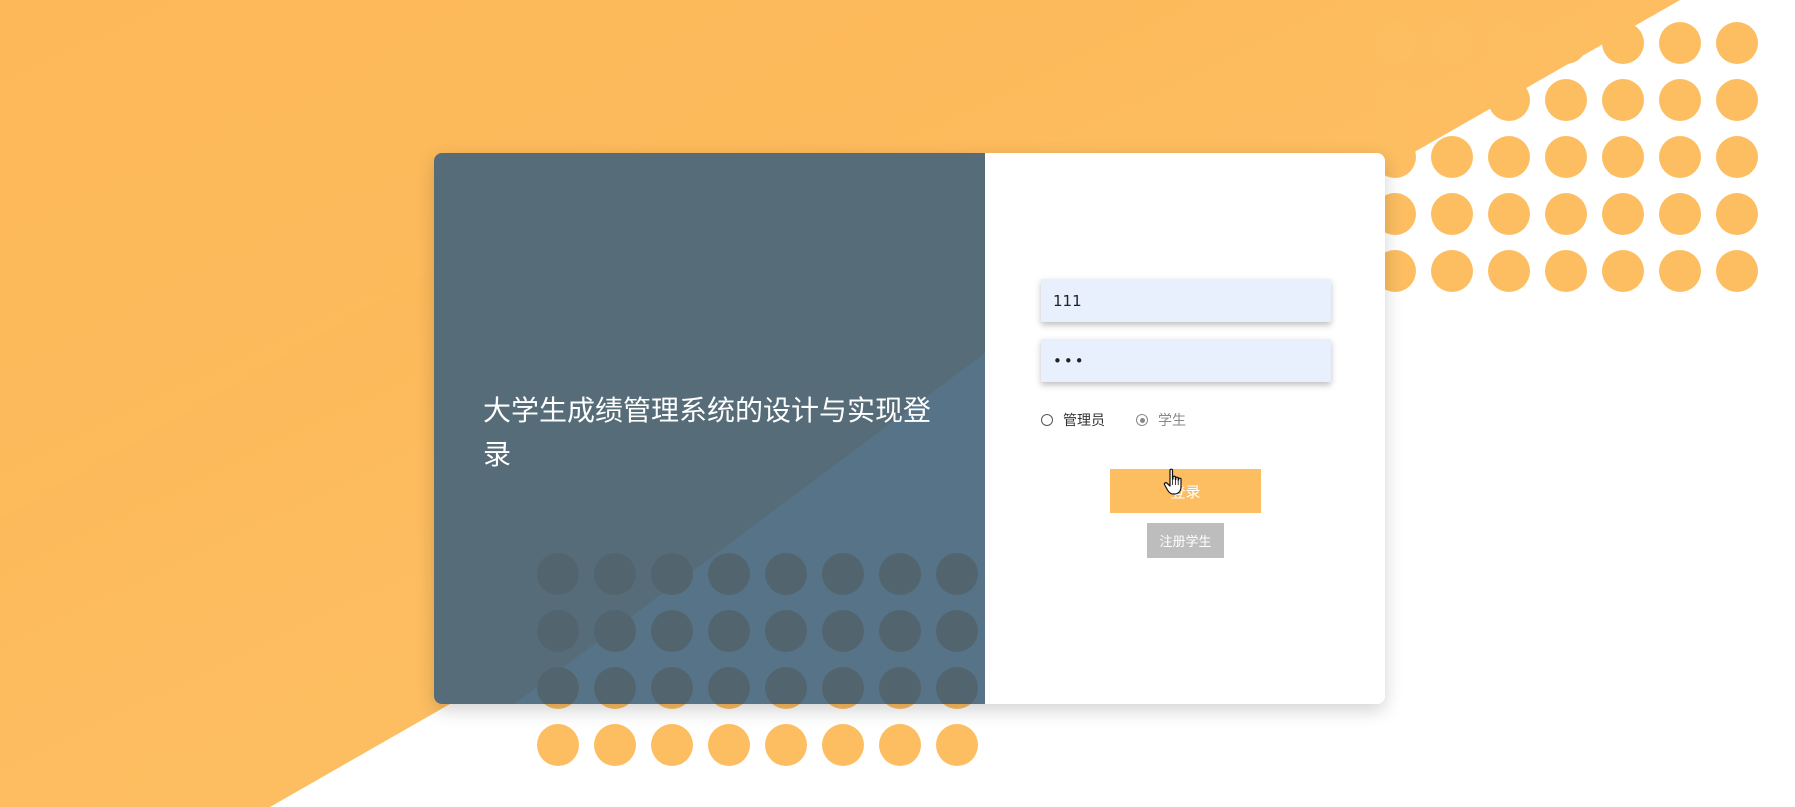 This screenshot has height=807, width=1795. I want to click on password-input, so click(1186, 360).